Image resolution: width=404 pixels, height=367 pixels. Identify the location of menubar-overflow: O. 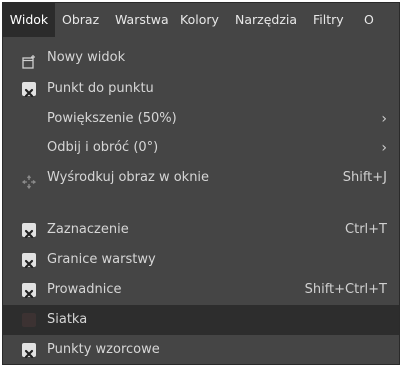
(369, 20).